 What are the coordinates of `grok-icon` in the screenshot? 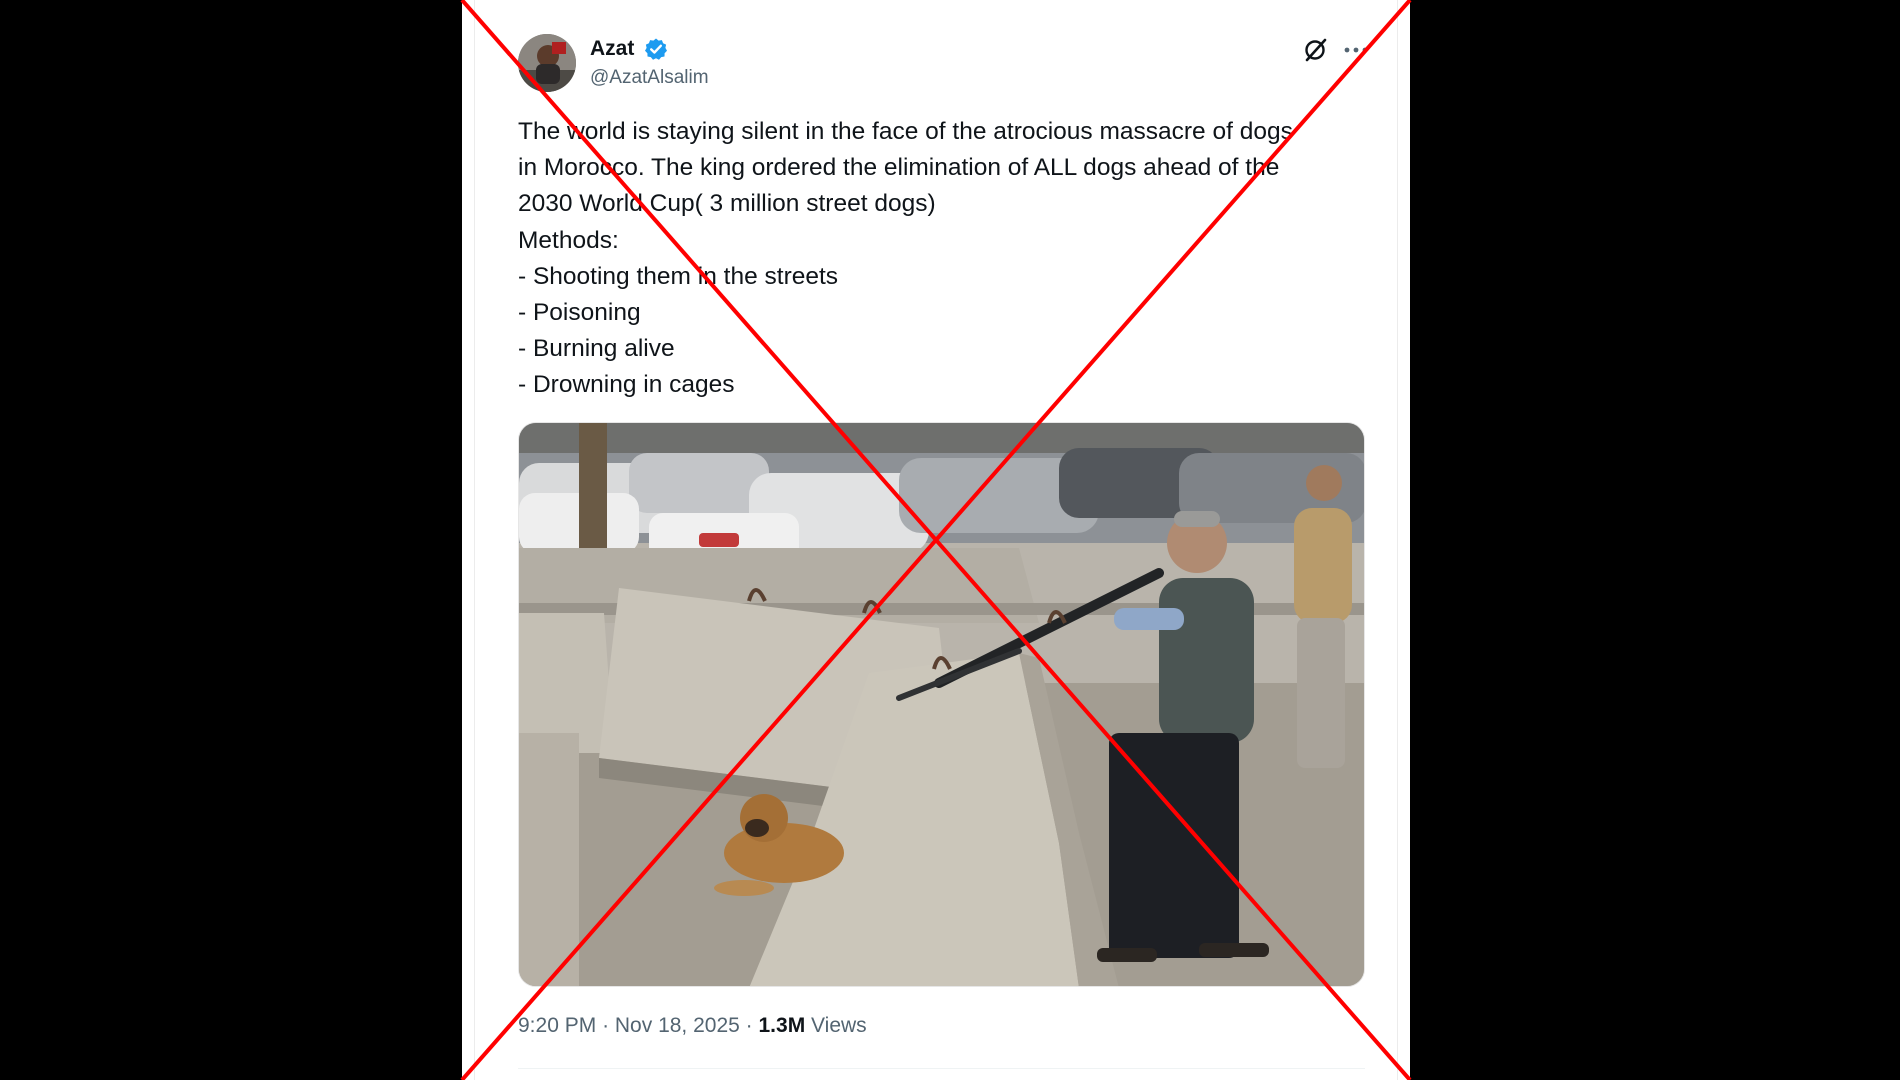 It's located at (1315, 50).